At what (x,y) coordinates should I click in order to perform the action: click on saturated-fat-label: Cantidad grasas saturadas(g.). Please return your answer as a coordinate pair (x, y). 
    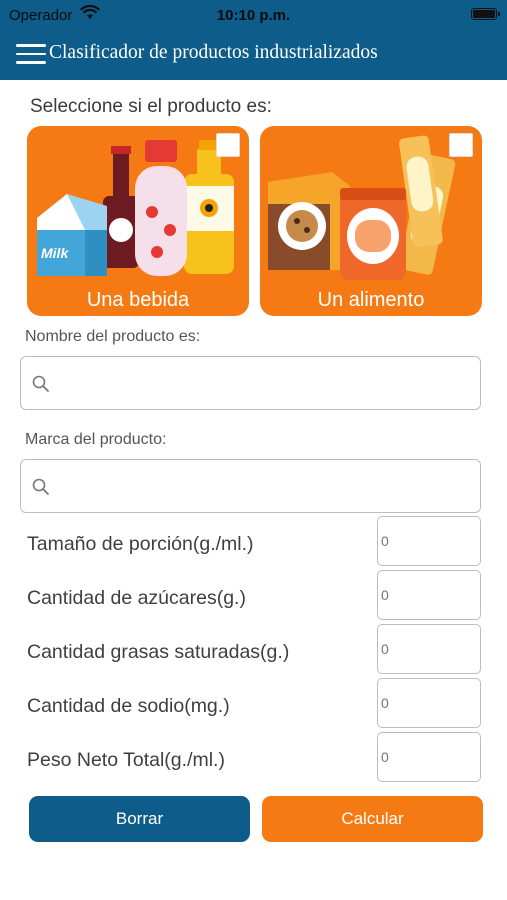
    Looking at the image, I should click on (158, 652).